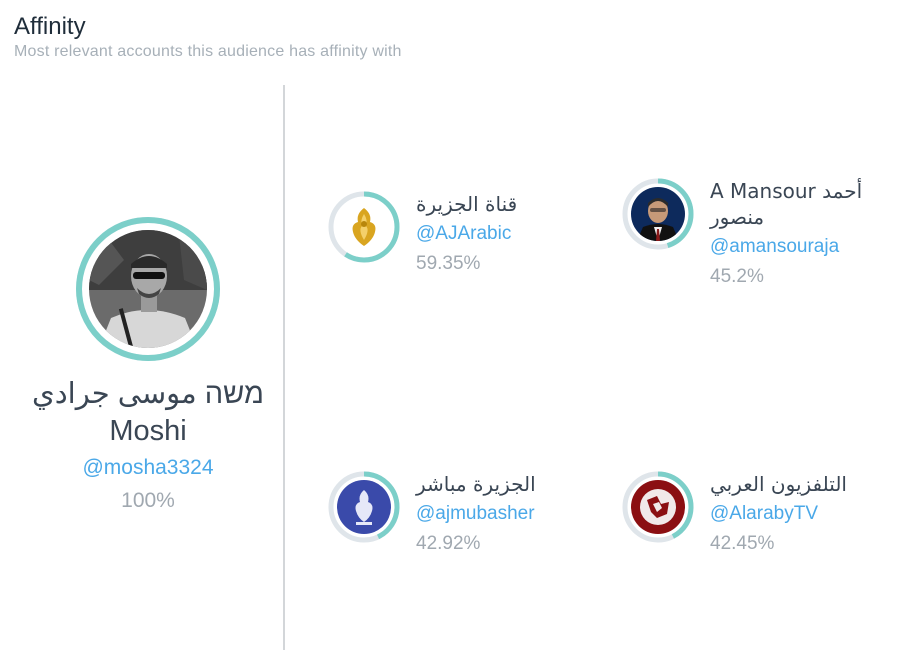  What do you see at coordinates (785, 247) in the screenshot?
I see `account-handle: @amansouraja` at bounding box center [785, 247].